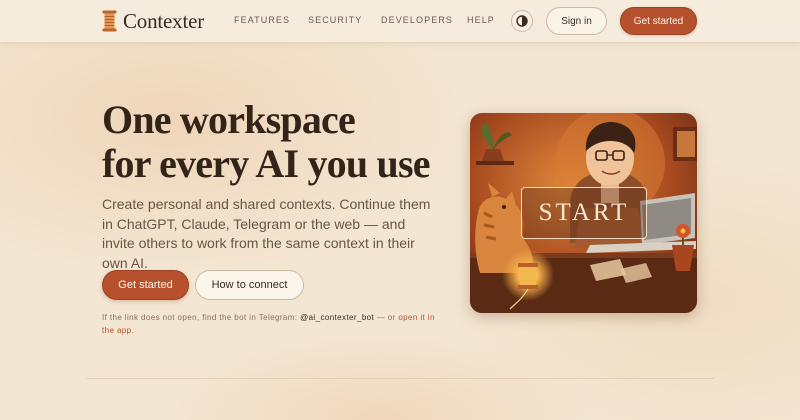 The image size is (800, 420). What do you see at coordinates (400, 378) in the screenshot?
I see `section-divider` at bounding box center [400, 378].